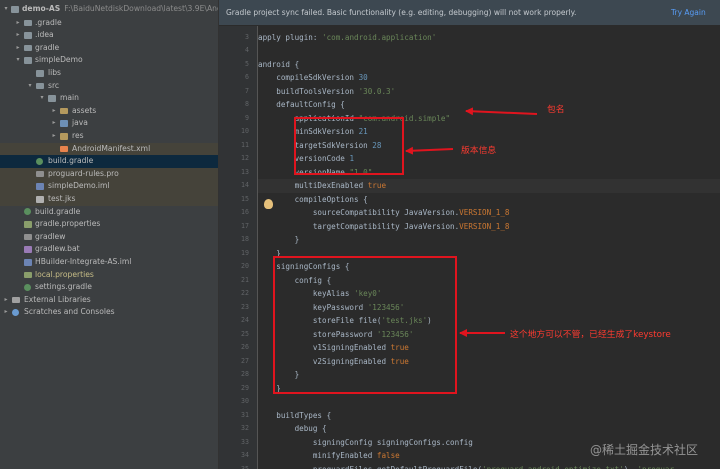 Image resolution: width=720 pixels, height=469 pixels. Describe the element at coordinates (501, 111) in the screenshot. I see `package-arrow` at that location.